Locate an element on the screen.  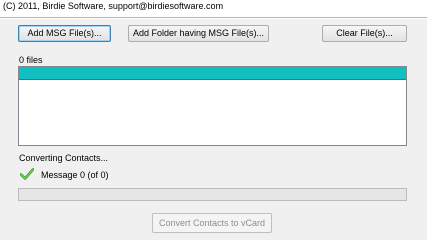
file-list-selected-row is located at coordinates (212, 73).